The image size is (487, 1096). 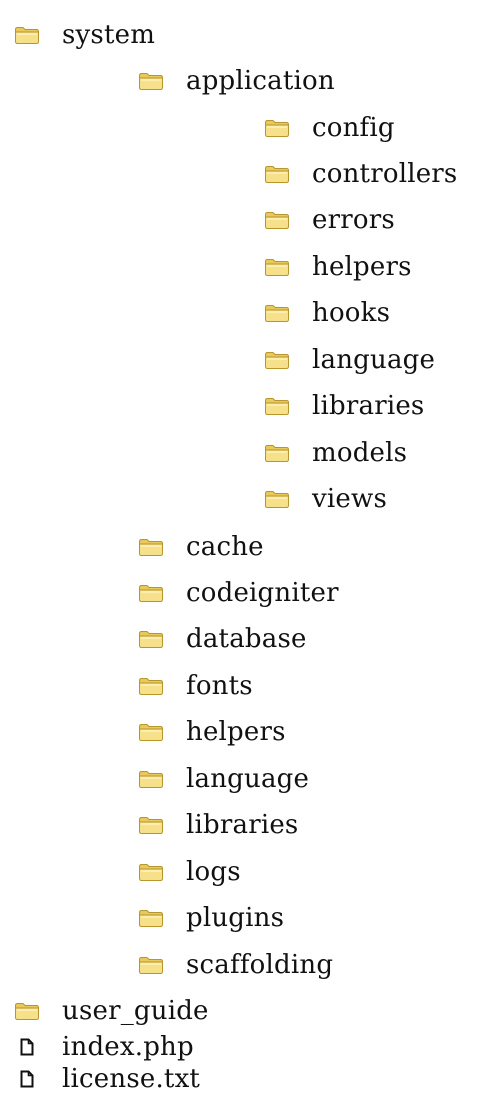 I want to click on tree-node-label: views, so click(x=349, y=499).